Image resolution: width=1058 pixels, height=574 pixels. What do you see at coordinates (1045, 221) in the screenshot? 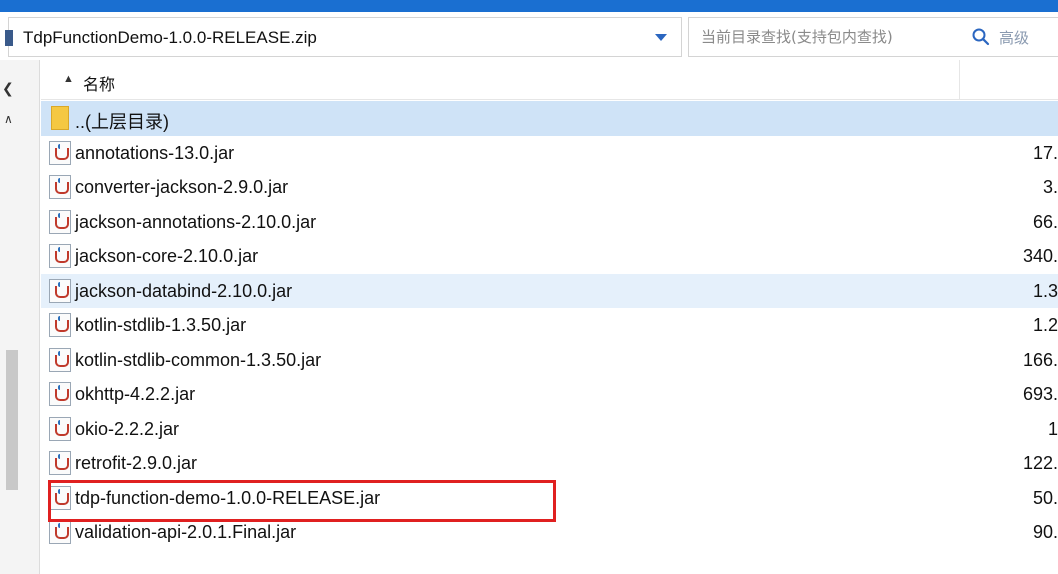
I see `file-size: 66.` at bounding box center [1045, 221].